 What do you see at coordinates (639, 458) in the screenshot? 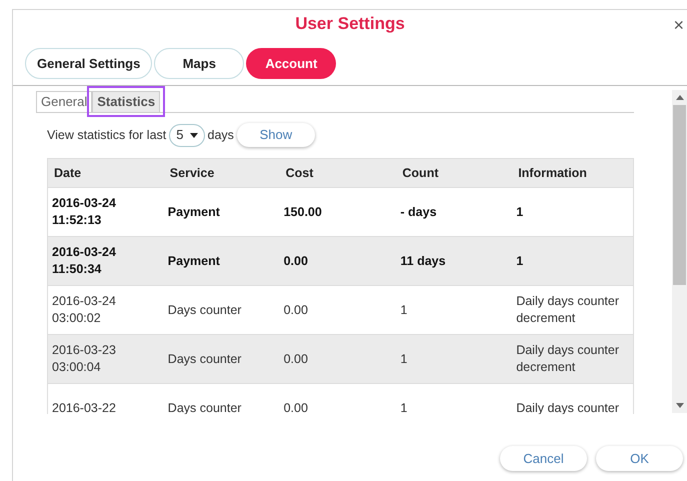
I see `dialog-button: OK` at bounding box center [639, 458].